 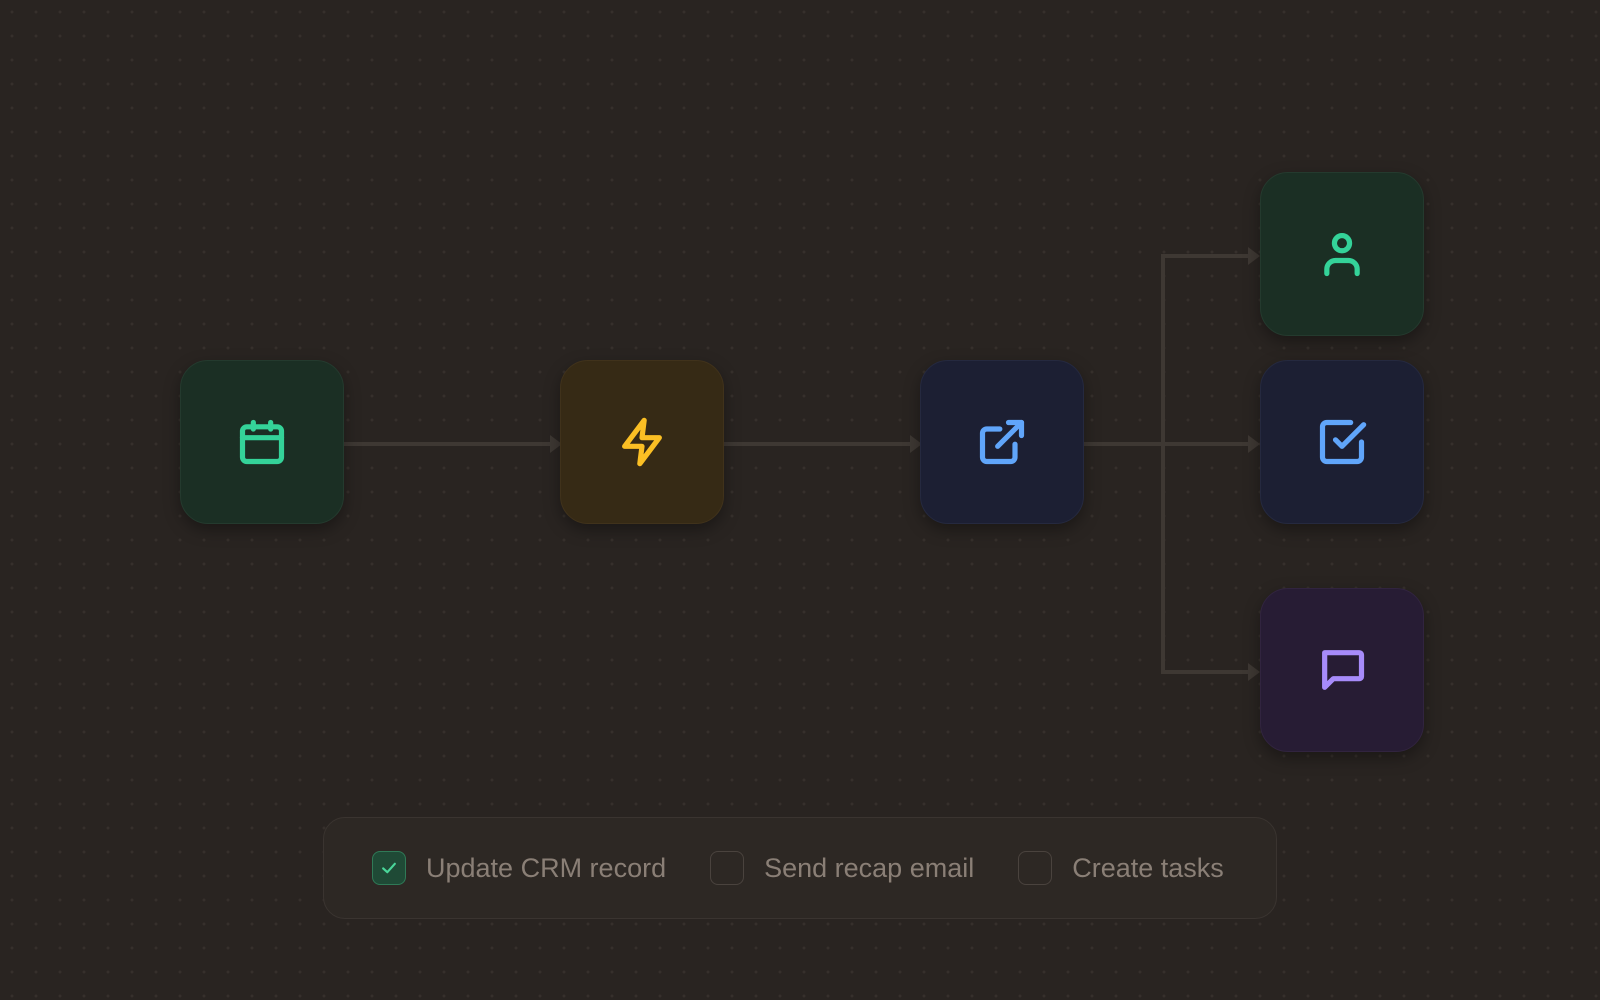 What do you see at coordinates (1254, 672) in the screenshot?
I see `arrowhead-email` at bounding box center [1254, 672].